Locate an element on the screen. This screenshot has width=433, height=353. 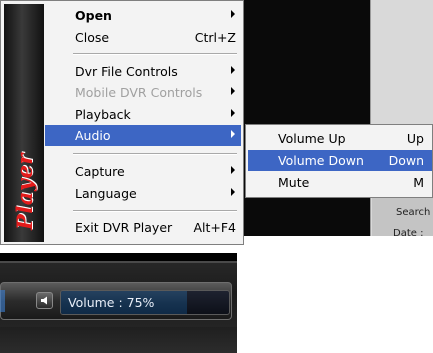
volume-slider: Volume : 75% is located at coordinates (145, 302).